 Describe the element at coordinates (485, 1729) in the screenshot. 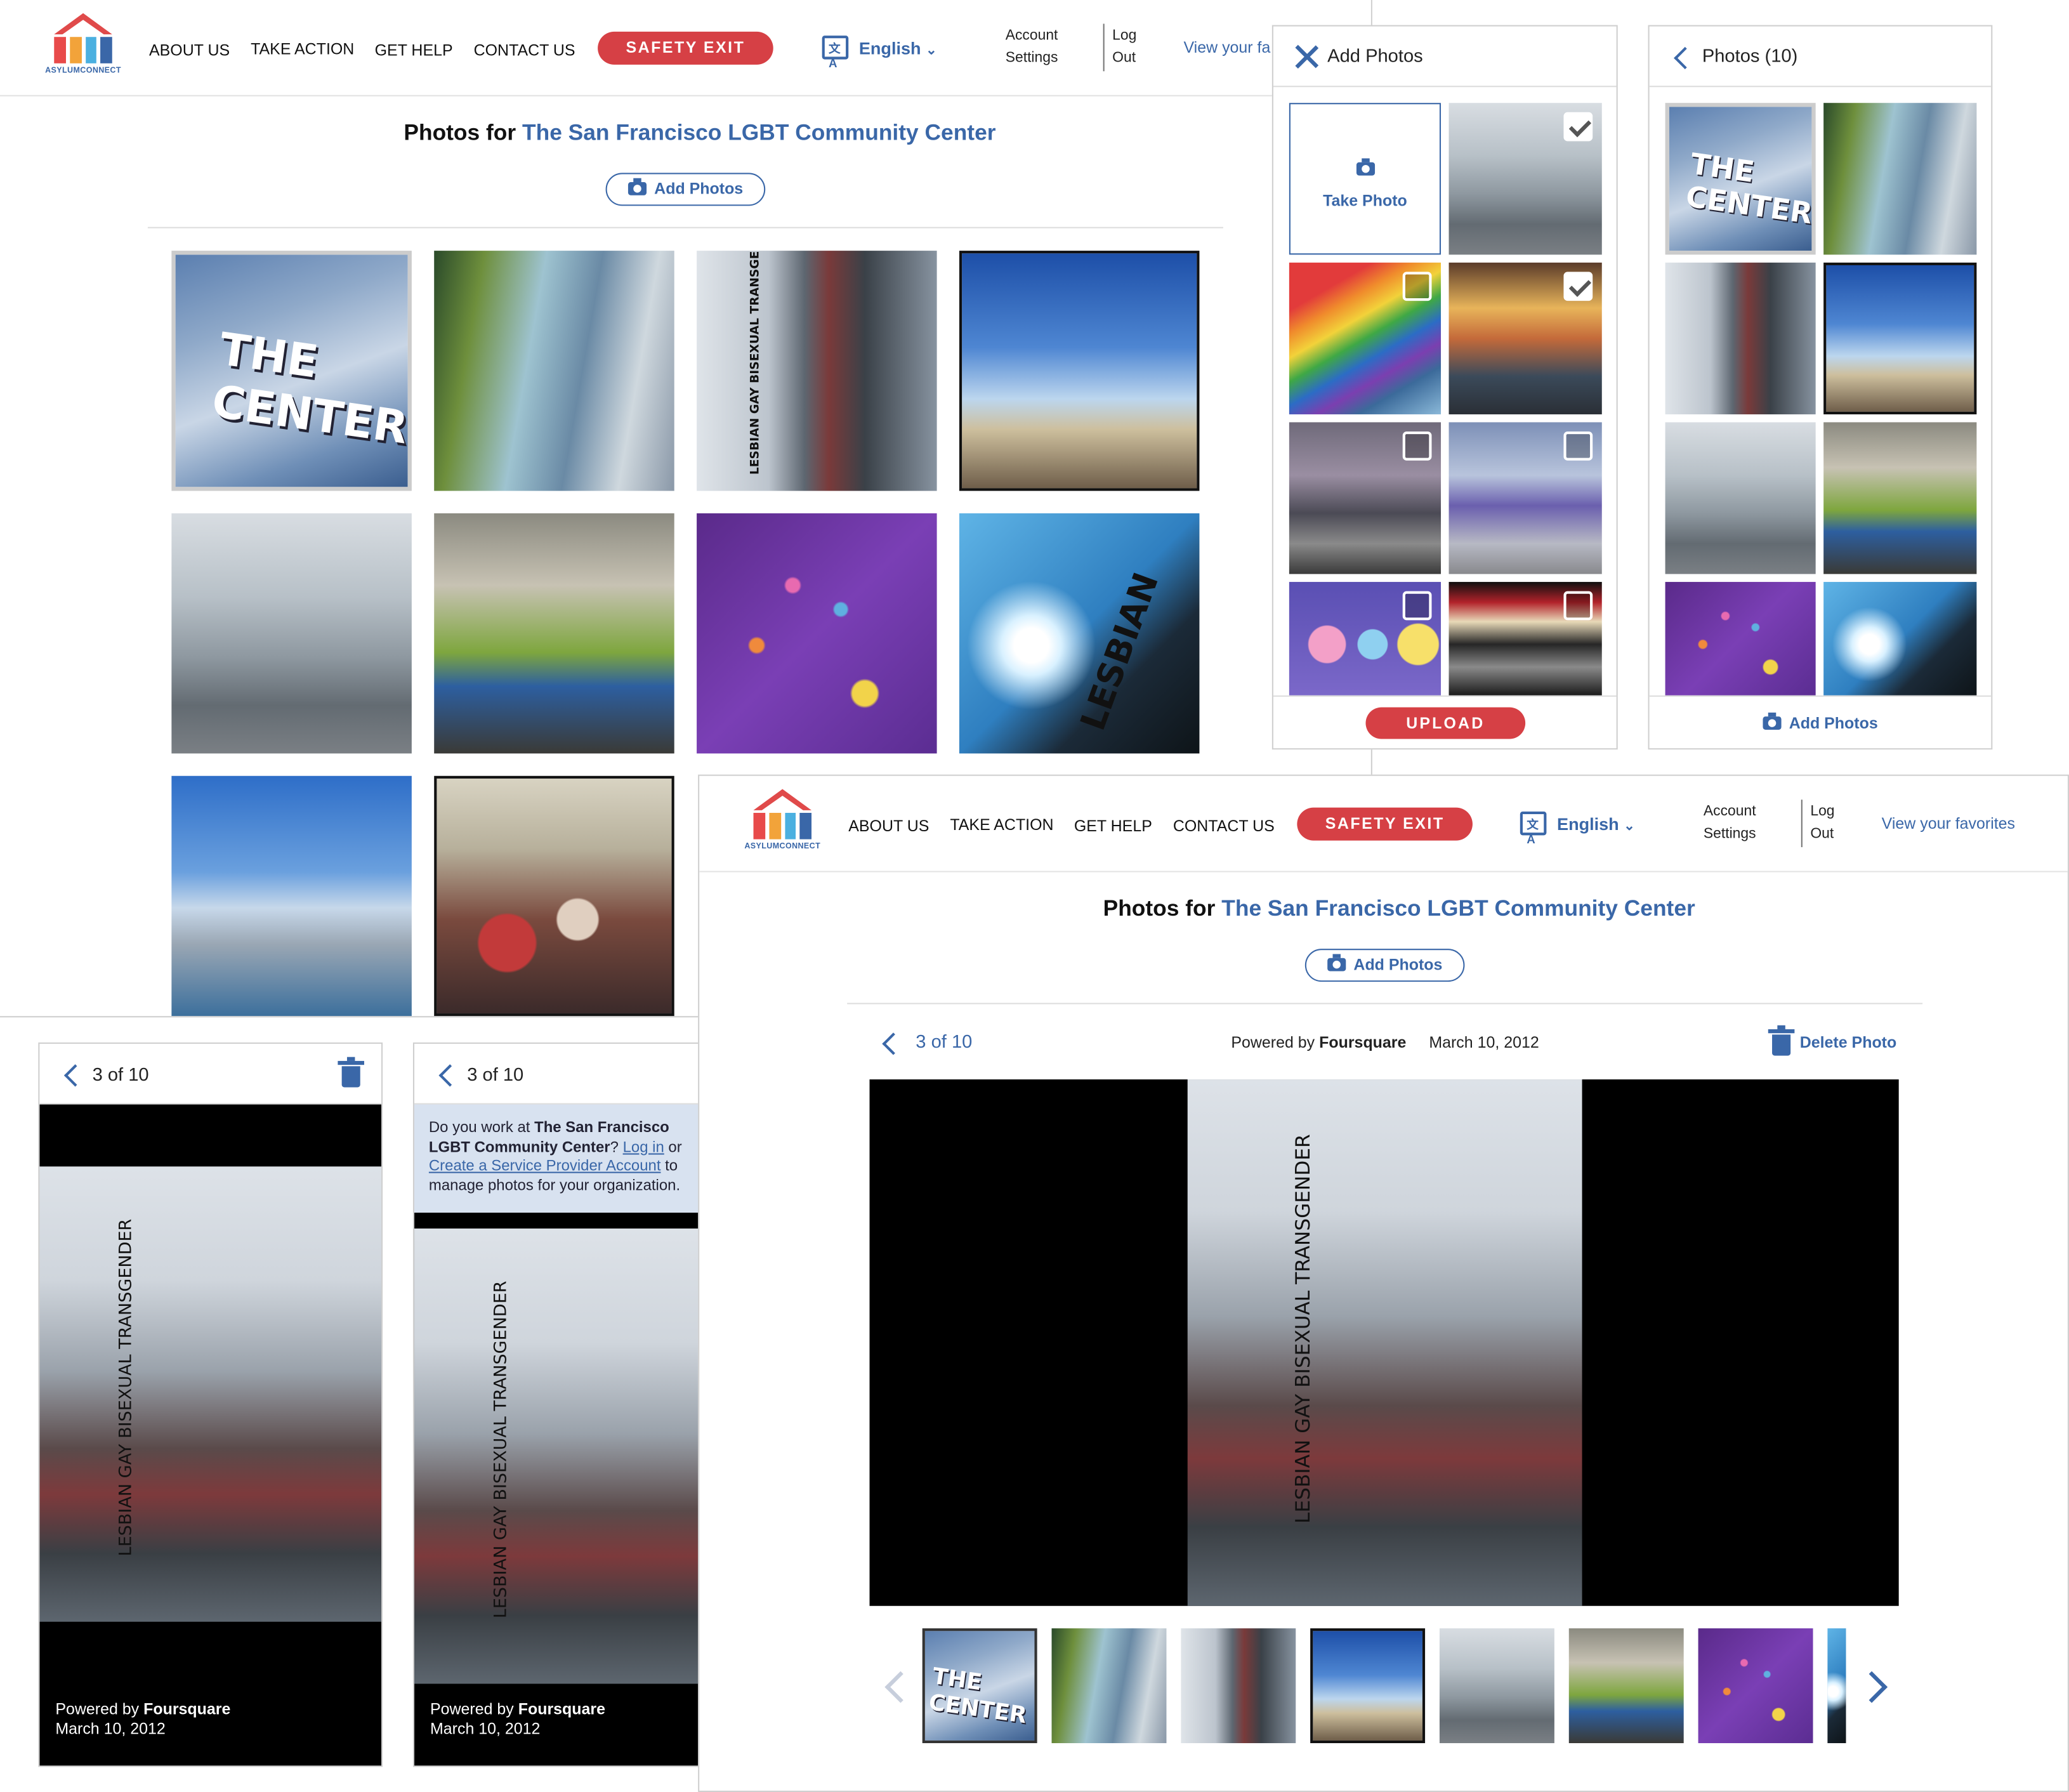

I see `photo-date: March 10, 2012` at that location.